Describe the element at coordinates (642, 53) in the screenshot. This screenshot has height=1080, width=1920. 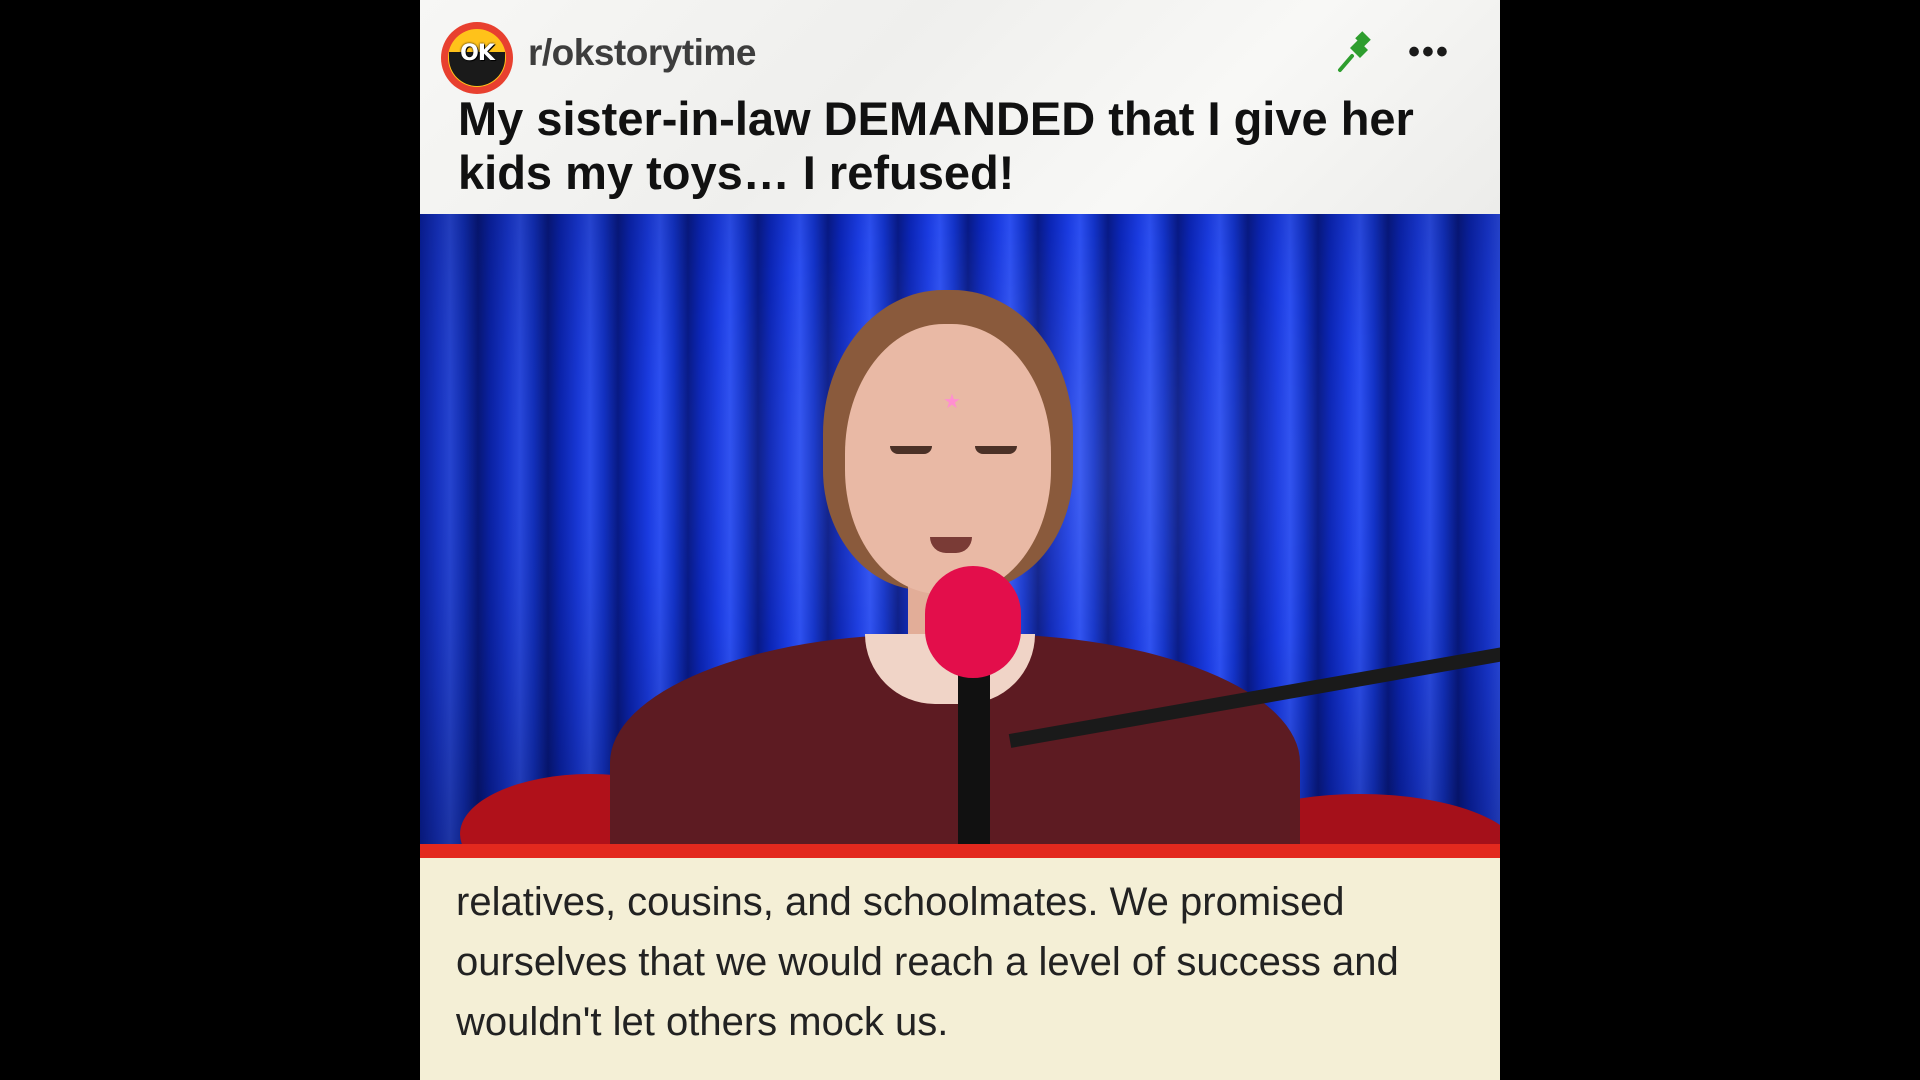
I see `subreddit-name: r/okstorytime` at that location.